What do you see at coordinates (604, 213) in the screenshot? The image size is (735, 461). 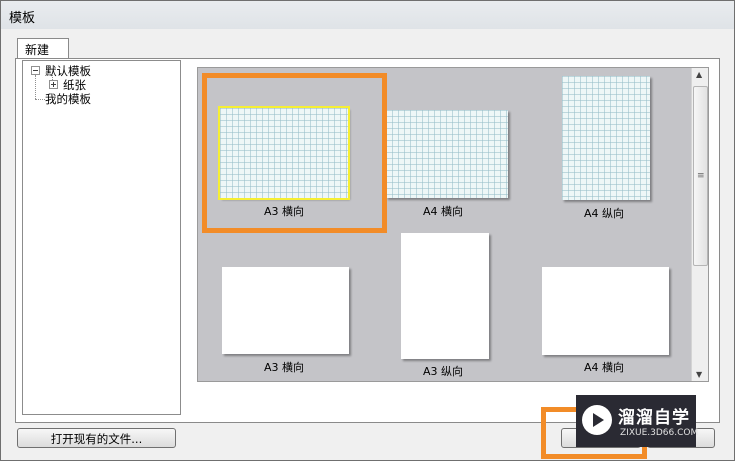 I see `template-caption: A4 纵向` at bounding box center [604, 213].